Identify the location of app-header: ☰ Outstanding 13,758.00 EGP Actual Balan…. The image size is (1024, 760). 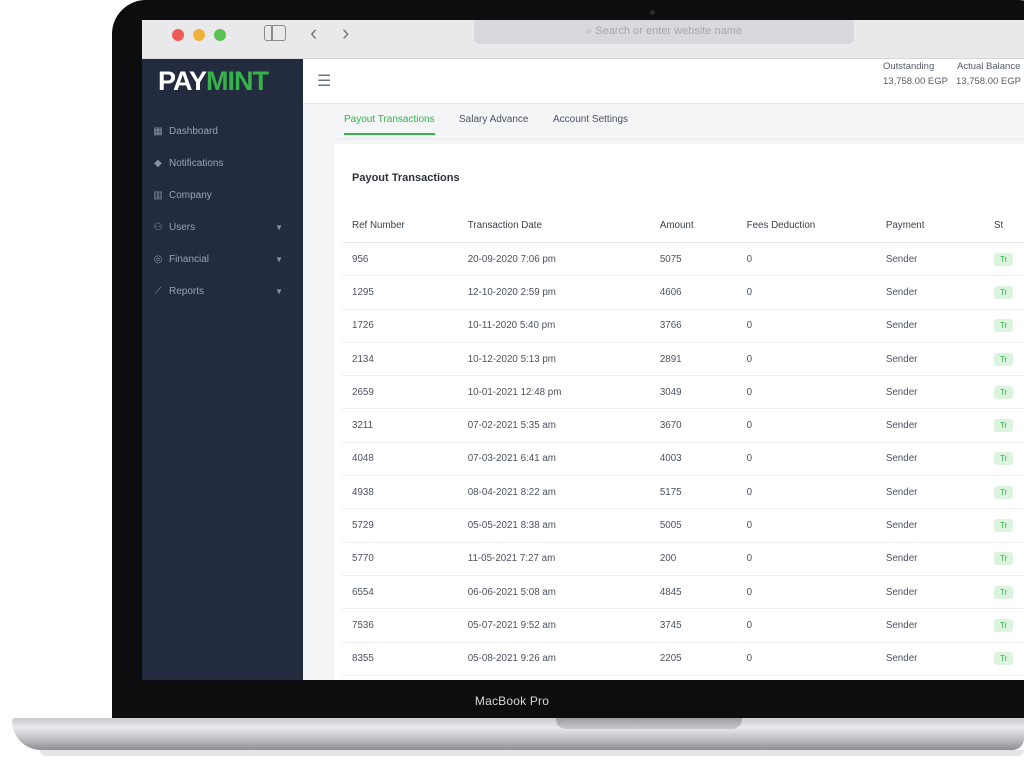
(663, 81).